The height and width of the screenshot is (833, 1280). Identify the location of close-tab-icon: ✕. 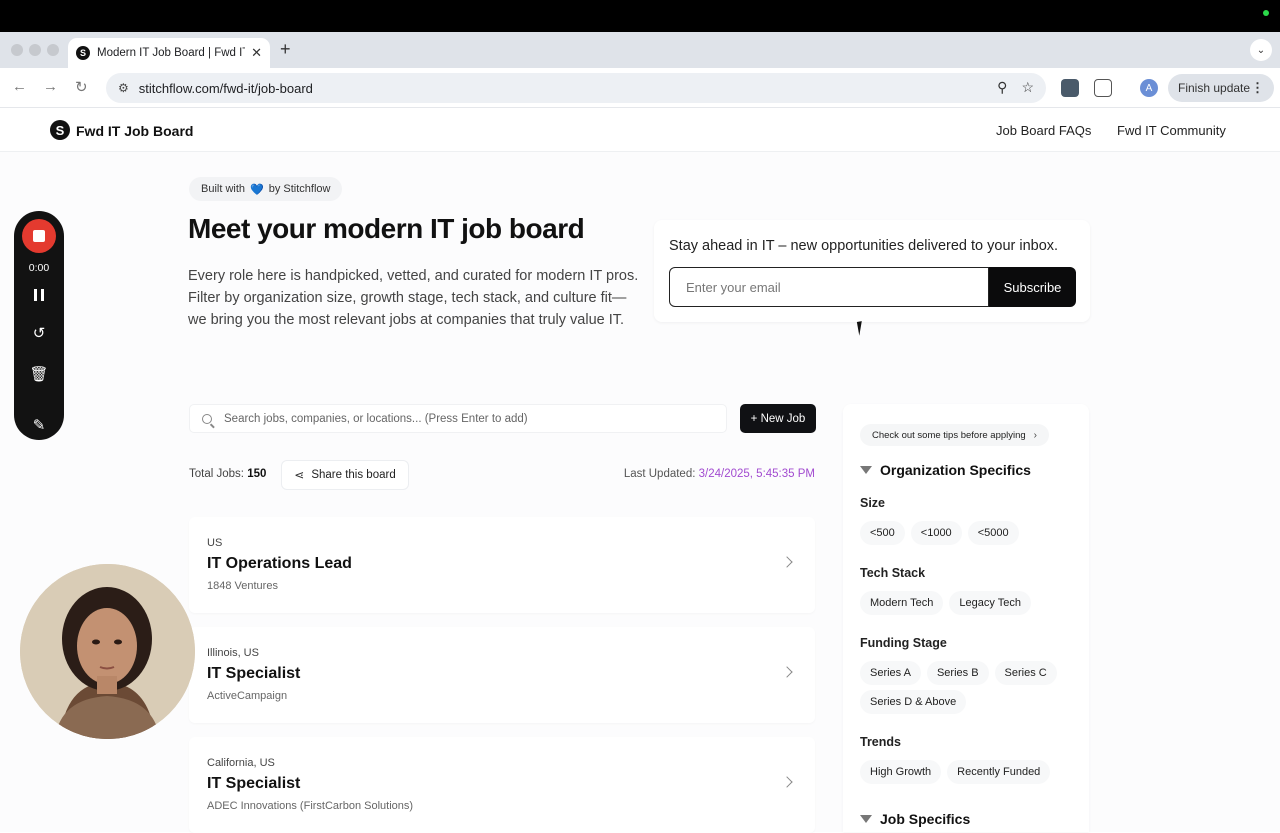
(256, 53).